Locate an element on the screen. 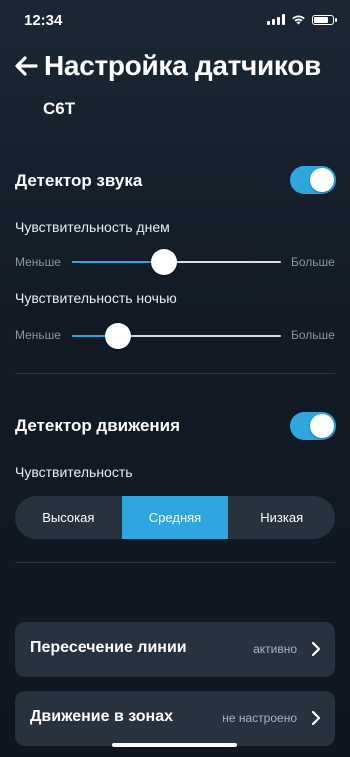  wifi-icon is located at coordinates (298, 20).